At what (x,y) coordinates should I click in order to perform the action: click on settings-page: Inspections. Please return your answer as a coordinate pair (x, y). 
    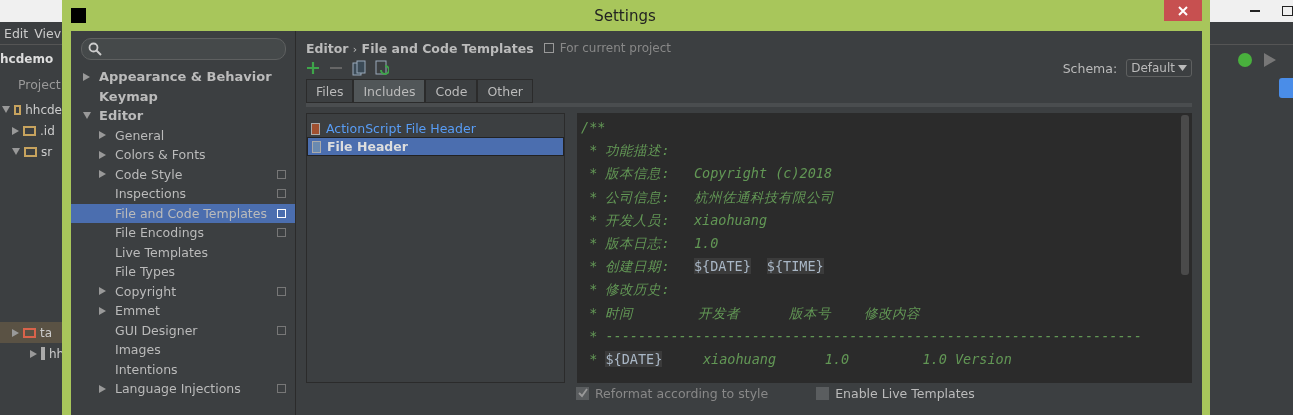
    Looking at the image, I should click on (183, 194).